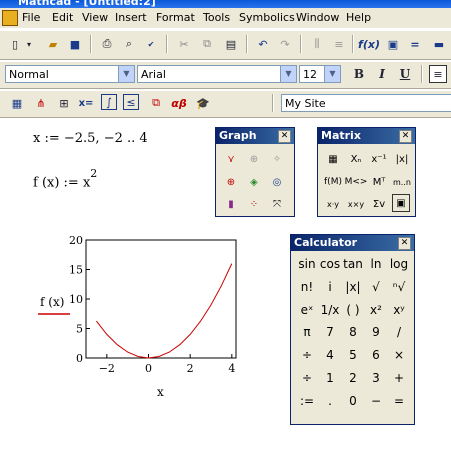 The height and width of the screenshot is (459, 451). I want to click on absolute-value-button: |x|, so click(353, 287).